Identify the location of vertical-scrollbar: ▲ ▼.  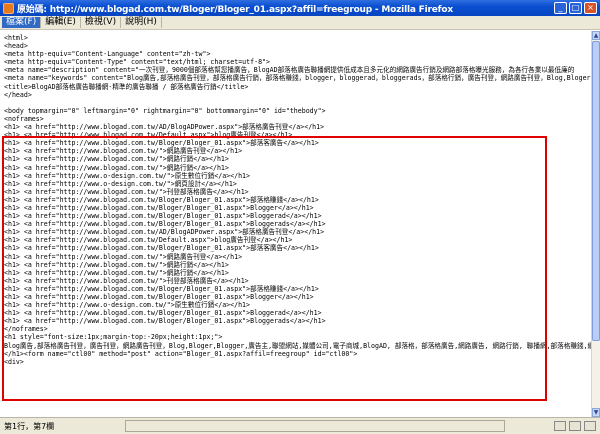
(595, 224).